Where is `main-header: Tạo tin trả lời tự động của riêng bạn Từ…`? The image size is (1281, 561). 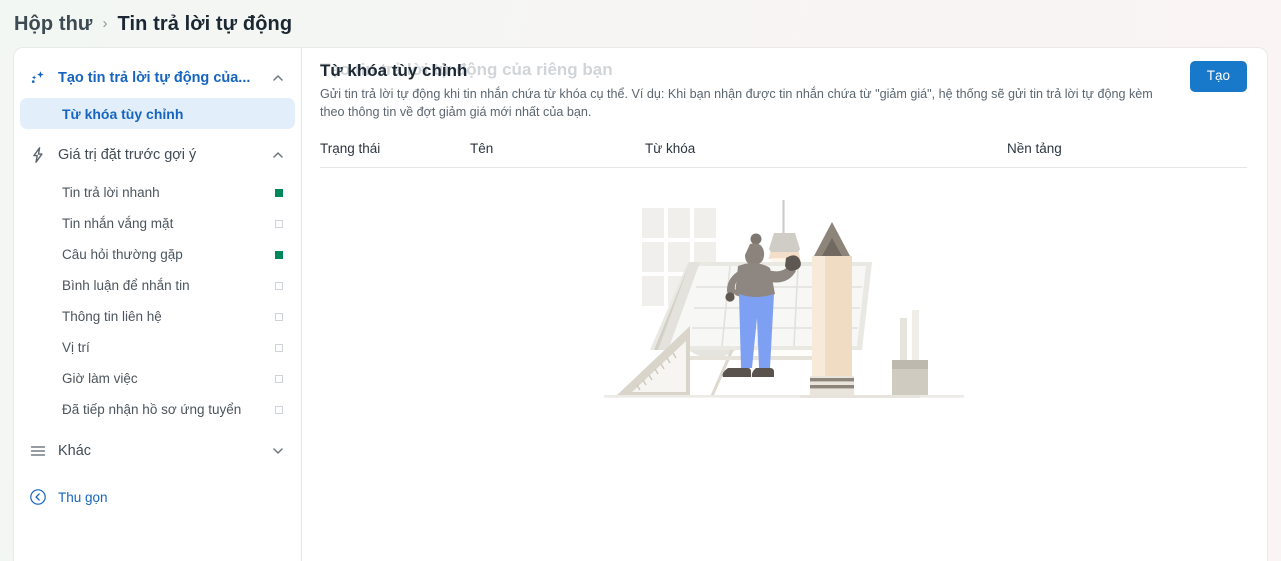
main-header: Tạo tin trả lời tự động của riêng bạn Từ… is located at coordinates (783, 91).